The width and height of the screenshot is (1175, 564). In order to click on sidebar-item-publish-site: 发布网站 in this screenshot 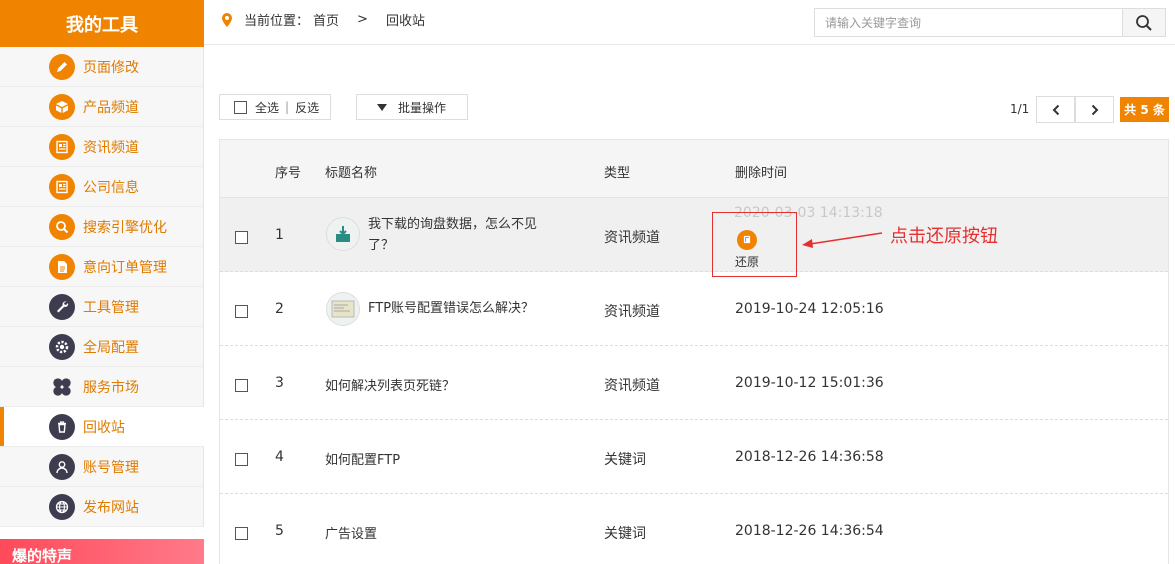, I will do `click(102, 507)`.